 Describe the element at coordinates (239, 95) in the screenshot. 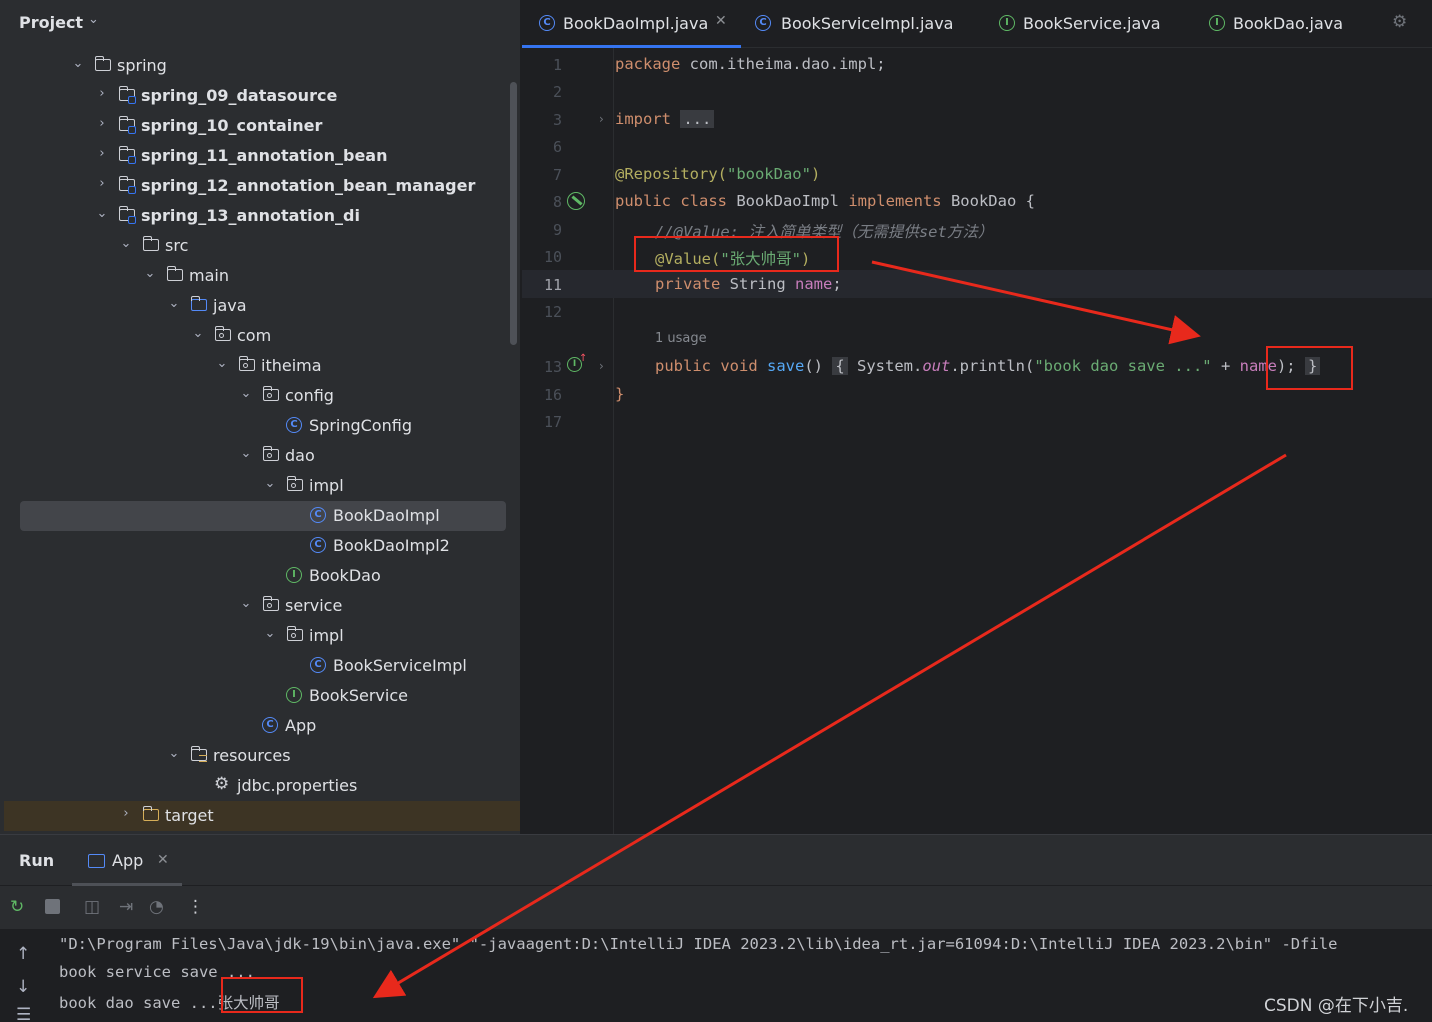

I see `tree-item-label: spring_09_datasource` at that location.